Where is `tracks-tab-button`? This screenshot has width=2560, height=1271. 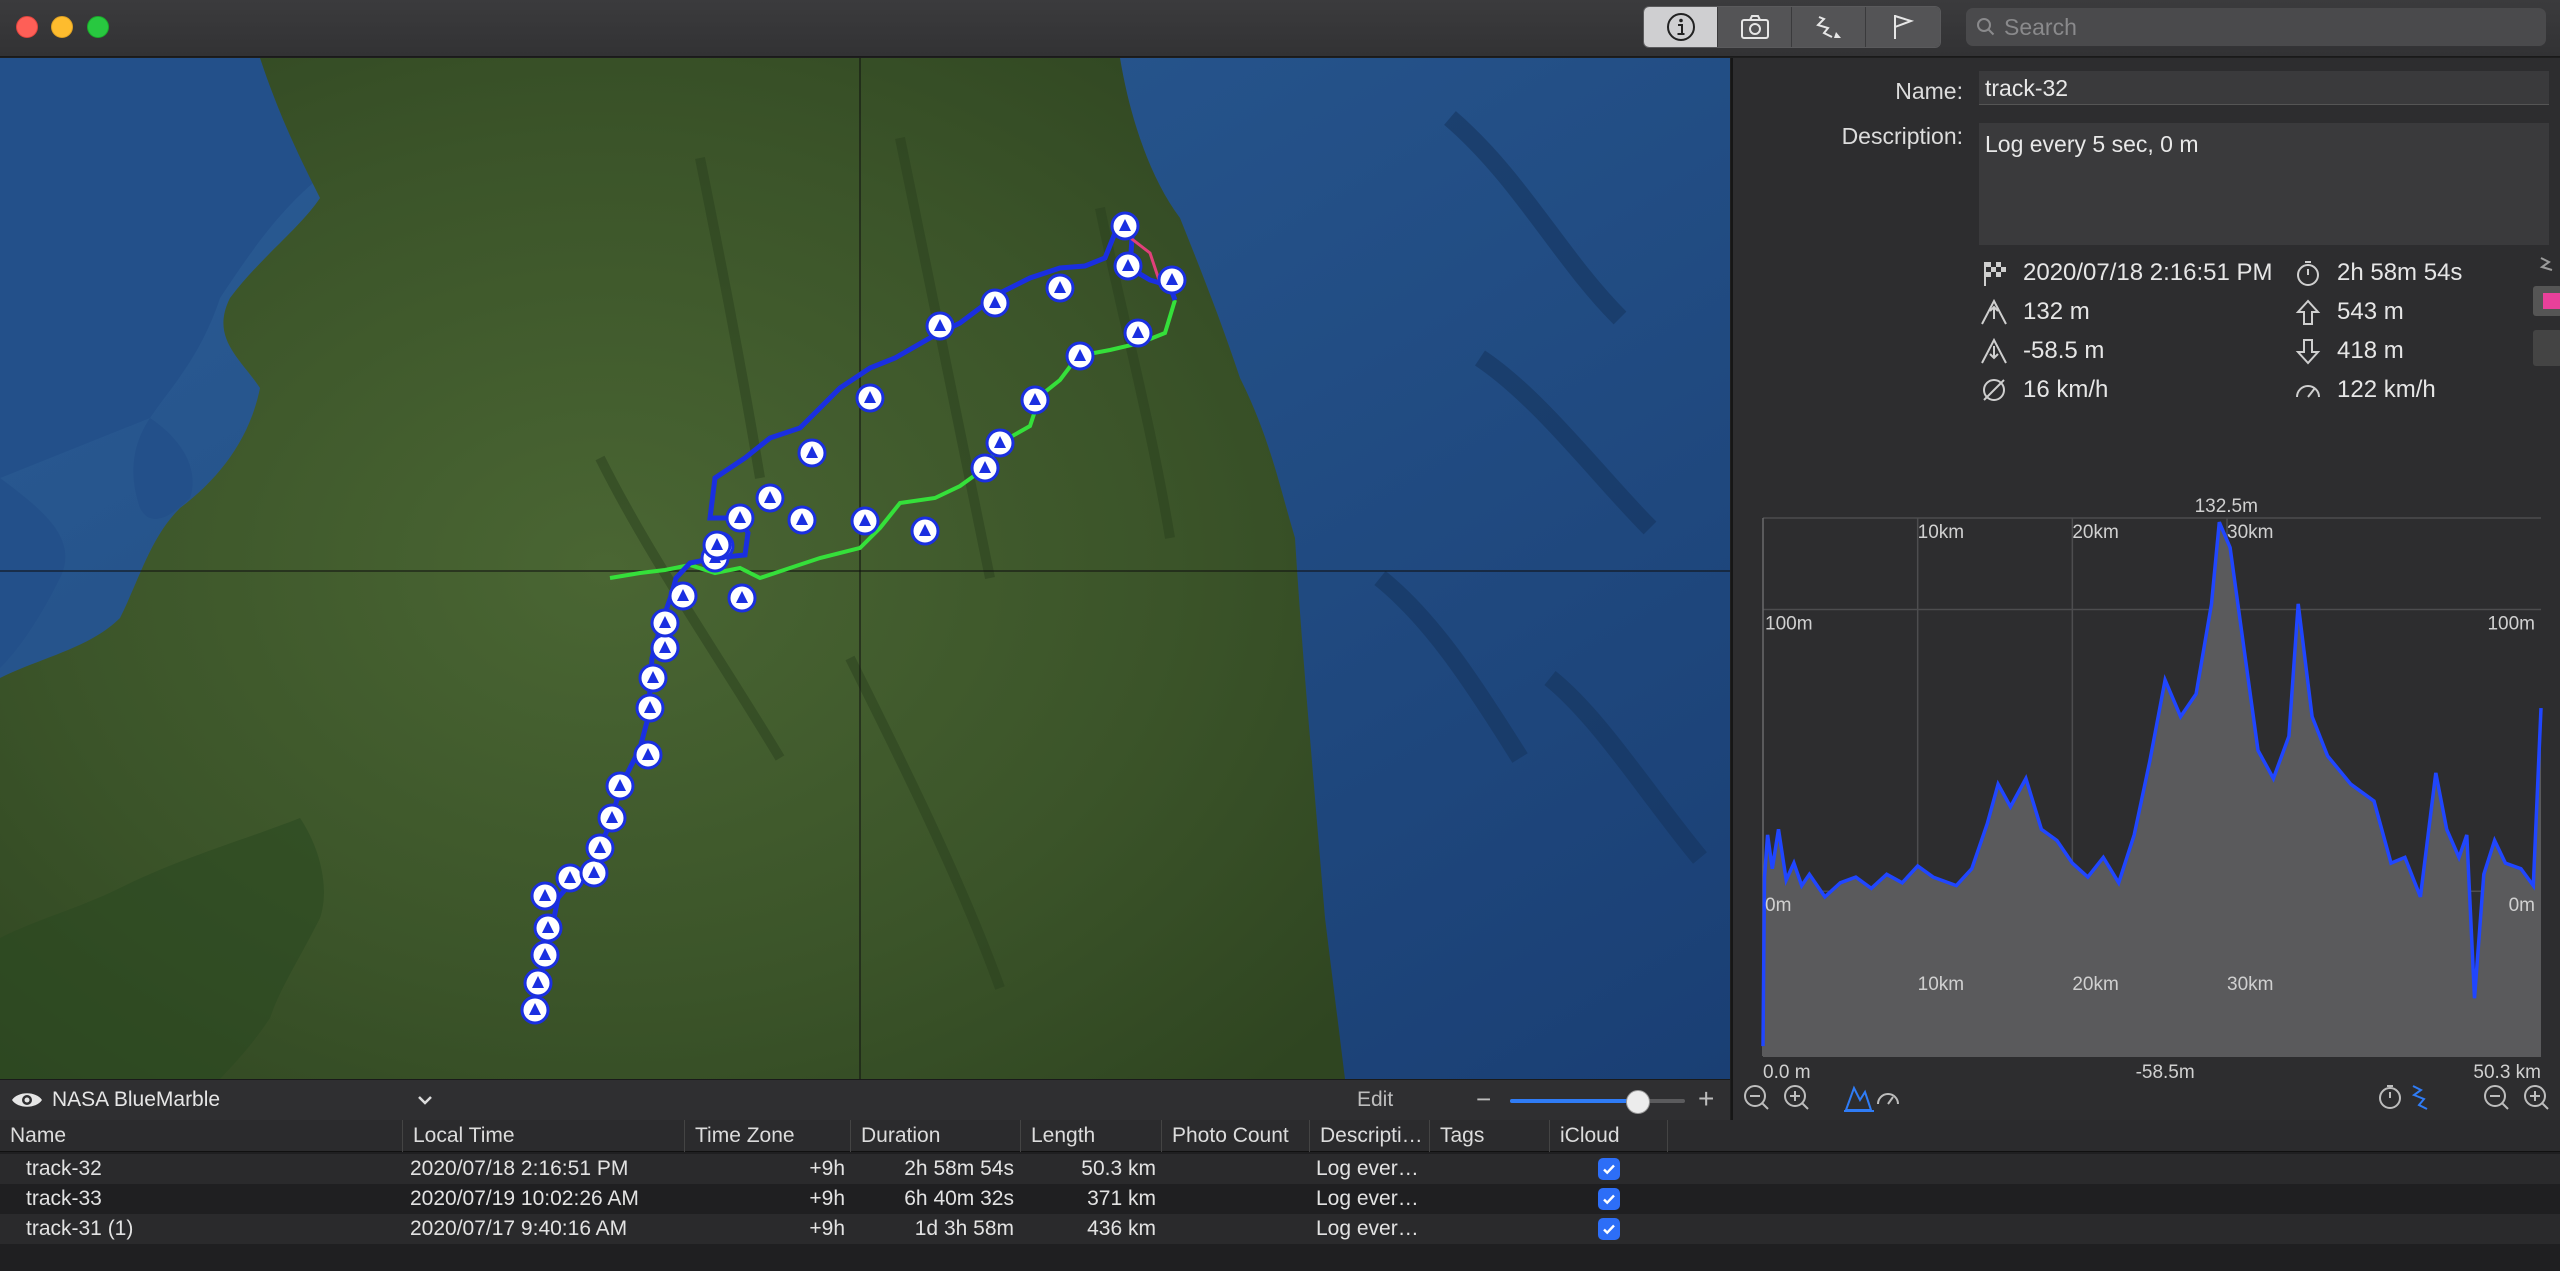 tracks-tab-button is located at coordinates (1829, 27).